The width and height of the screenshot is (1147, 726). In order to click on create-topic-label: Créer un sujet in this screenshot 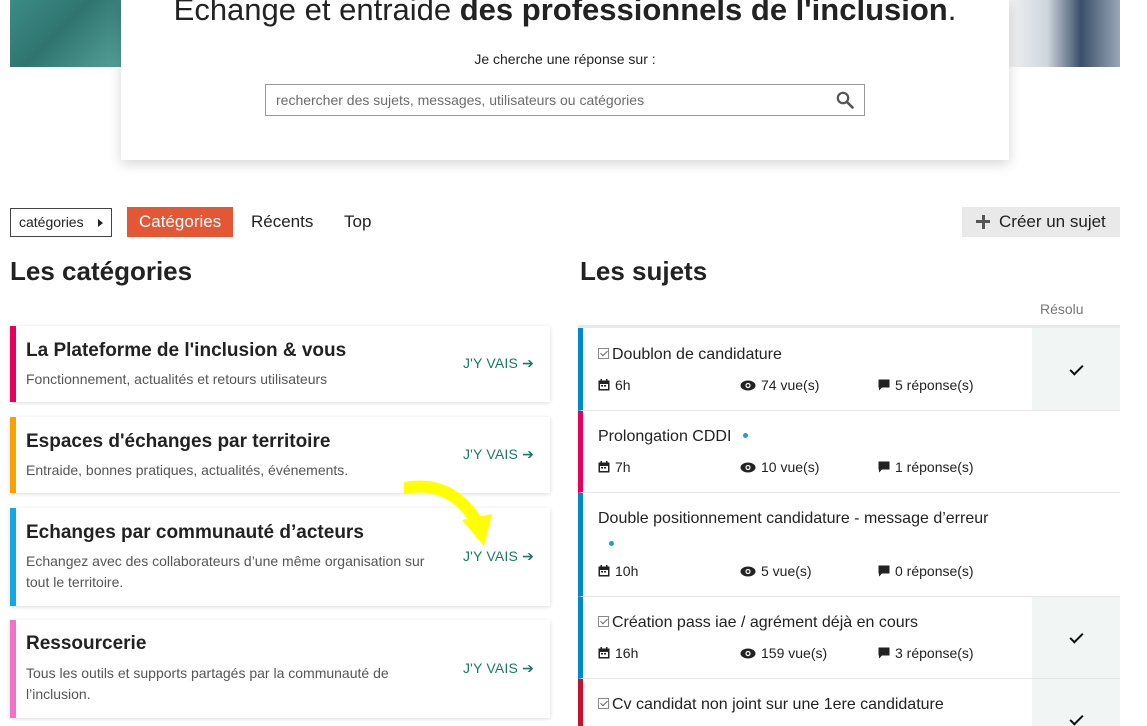, I will do `click(1052, 221)`.